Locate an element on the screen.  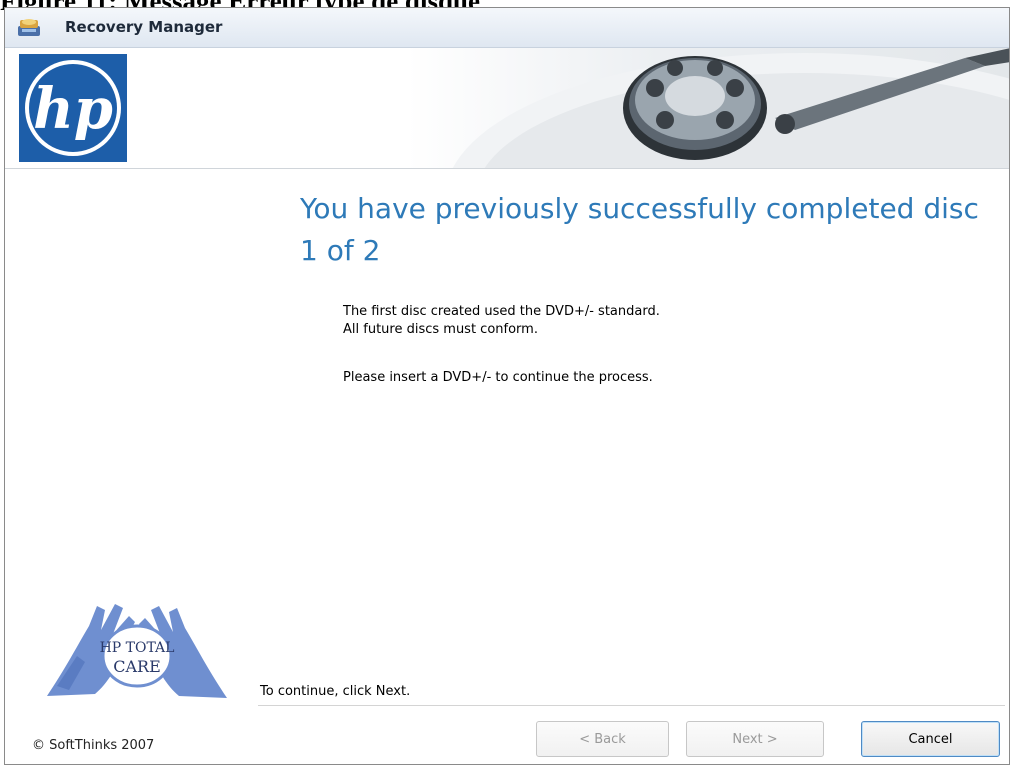
back-button: < Back is located at coordinates (602, 739).